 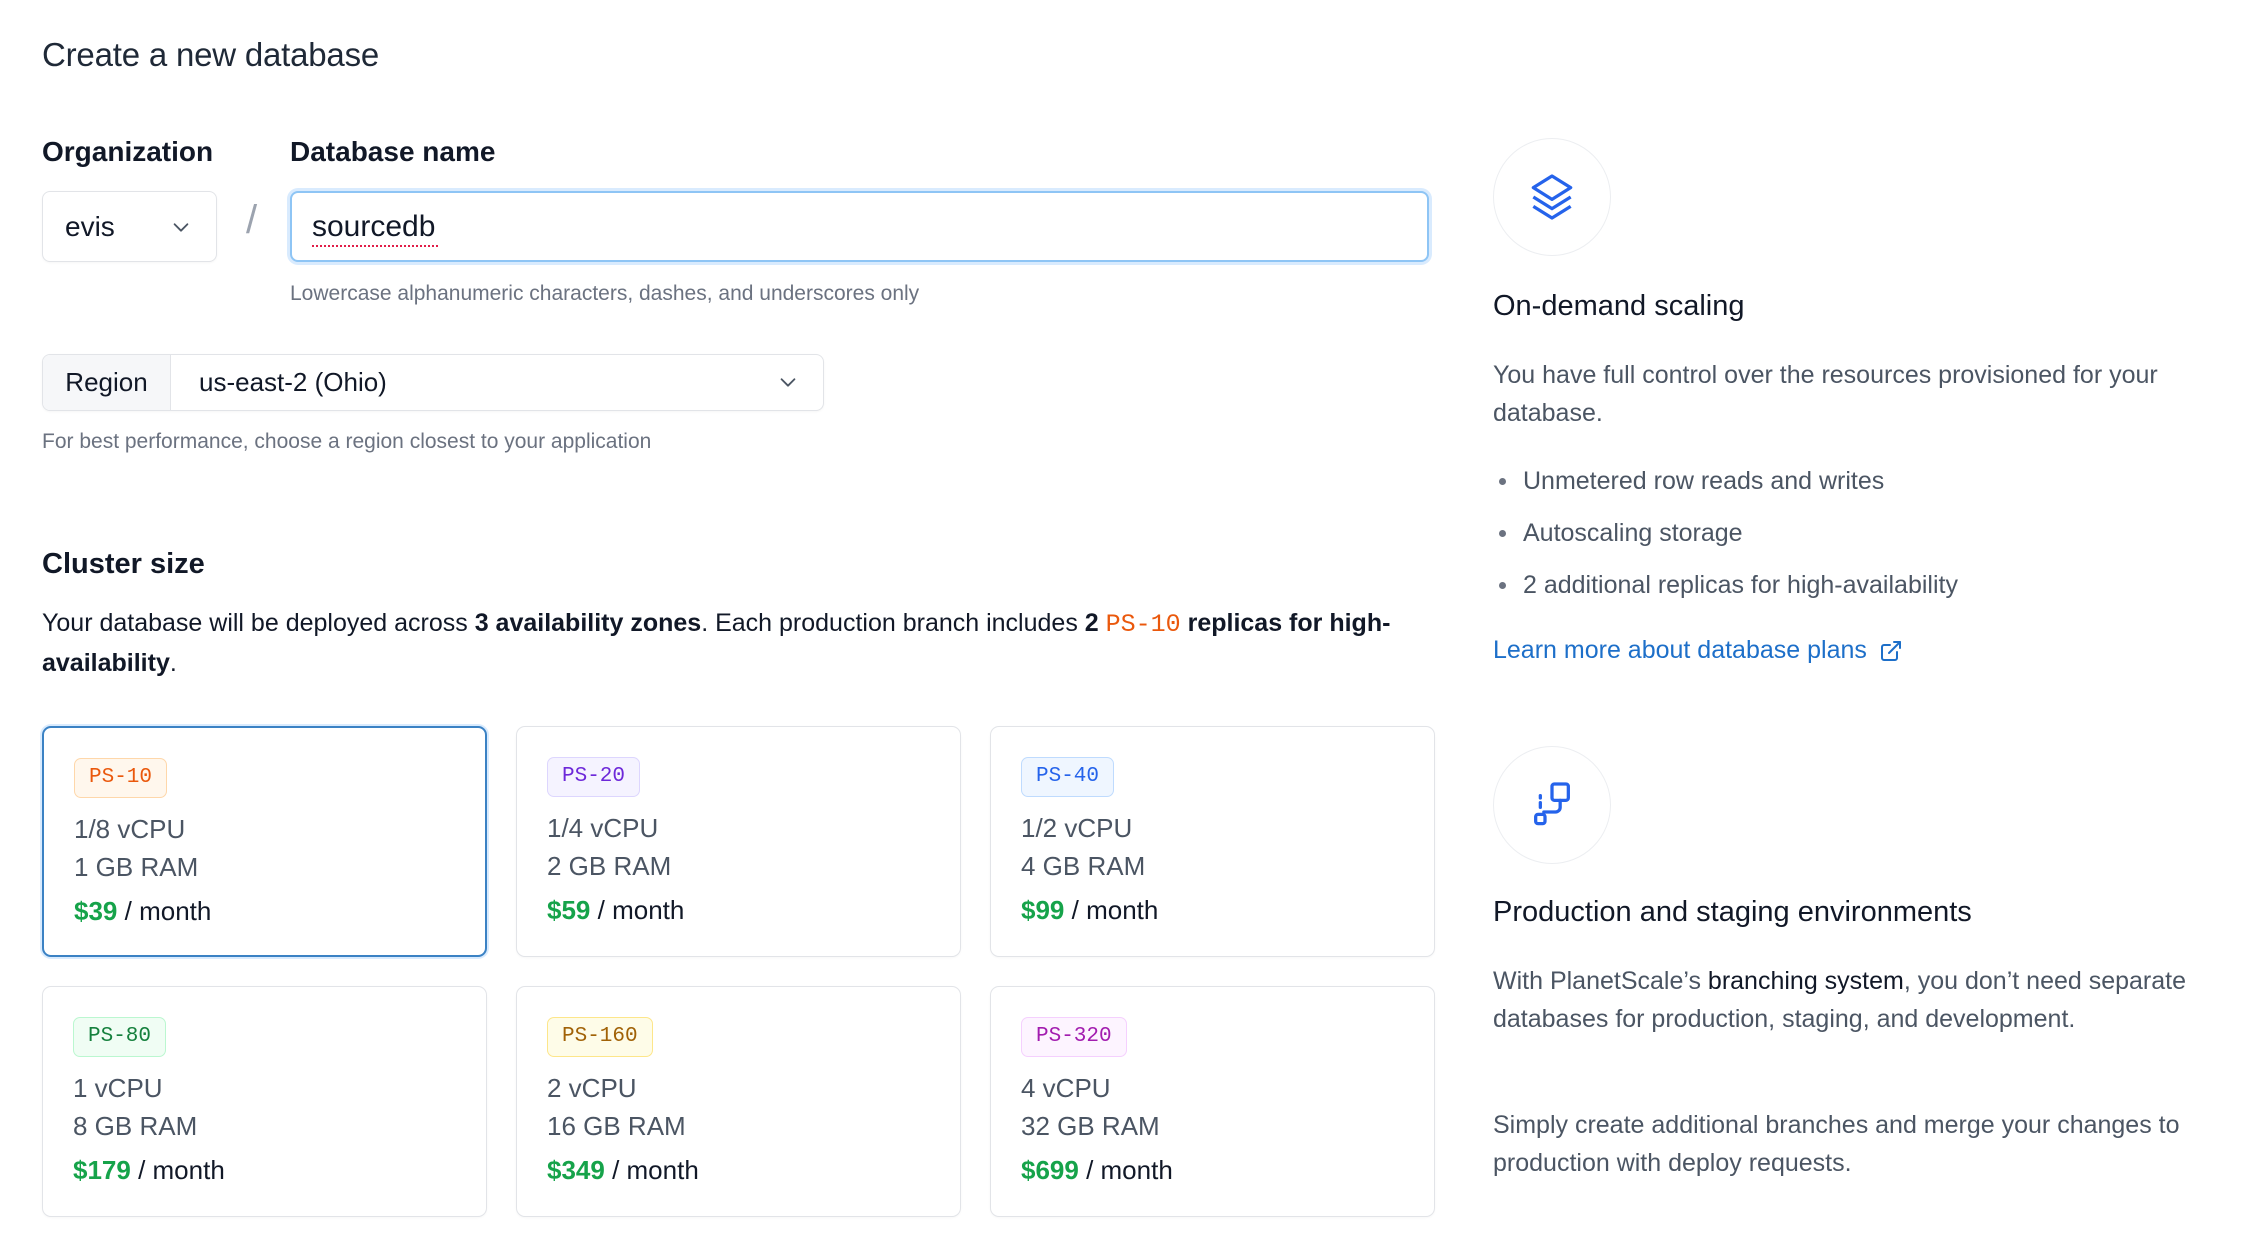 I want to click on size-badge: PS-80, so click(x=120, y=1037).